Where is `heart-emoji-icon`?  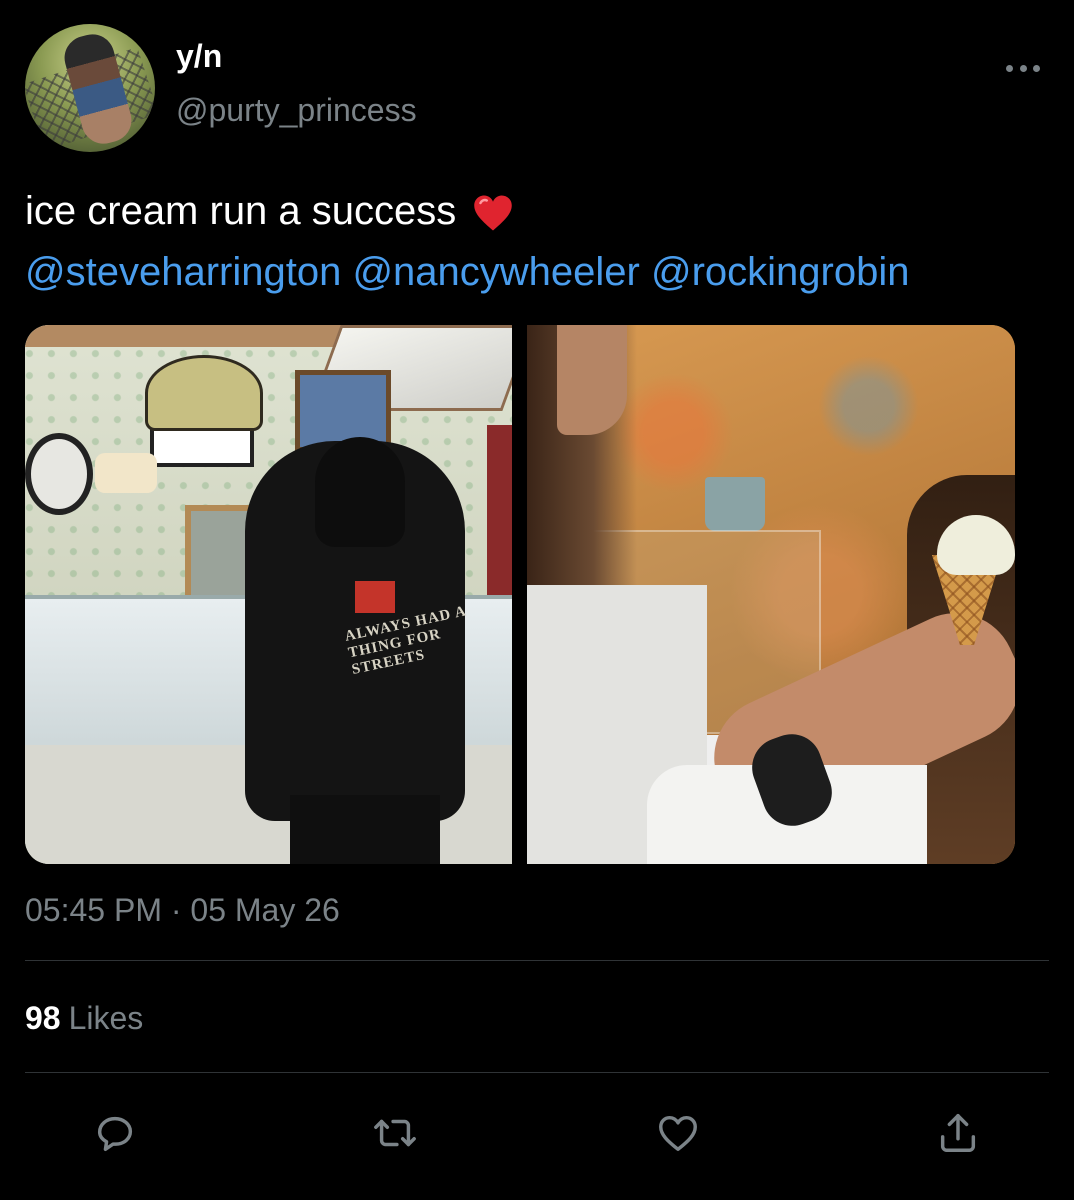 heart-emoji-icon is located at coordinates (493, 213).